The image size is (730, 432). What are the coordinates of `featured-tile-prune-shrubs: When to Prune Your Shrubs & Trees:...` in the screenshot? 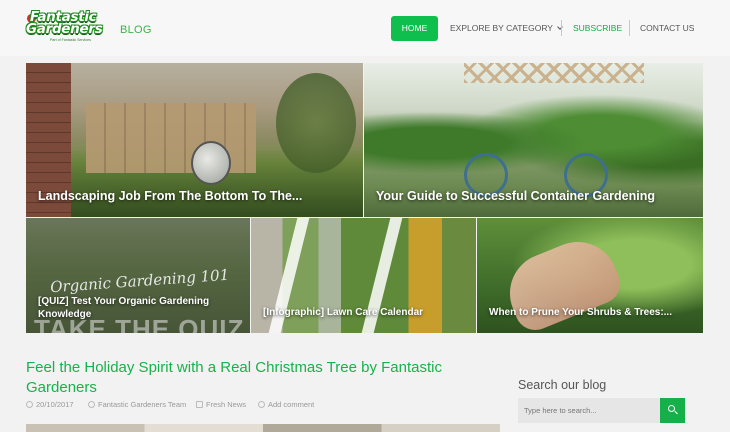 It's located at (590, 275).